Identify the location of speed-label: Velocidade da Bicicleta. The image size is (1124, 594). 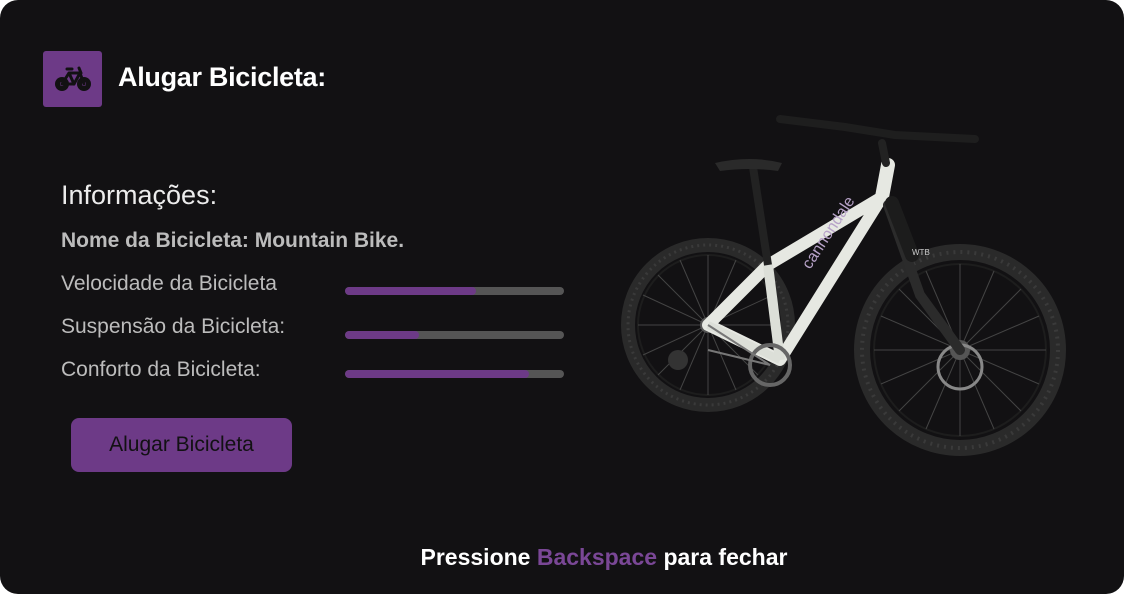
(169, 283).